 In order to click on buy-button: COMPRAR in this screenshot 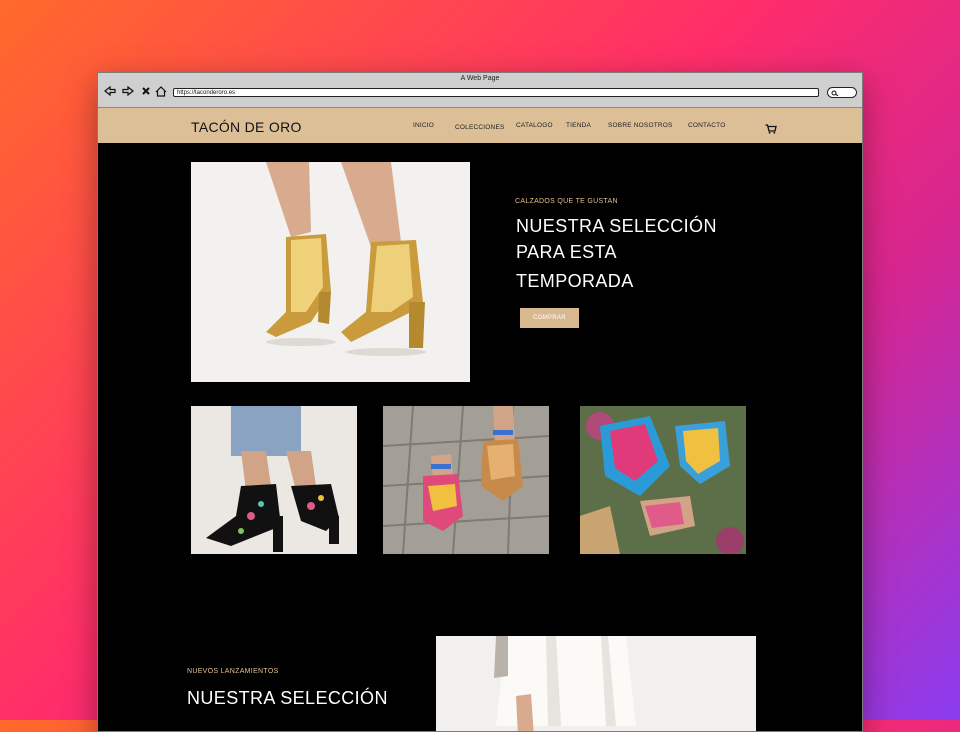, I will do `click(549, 318)`.